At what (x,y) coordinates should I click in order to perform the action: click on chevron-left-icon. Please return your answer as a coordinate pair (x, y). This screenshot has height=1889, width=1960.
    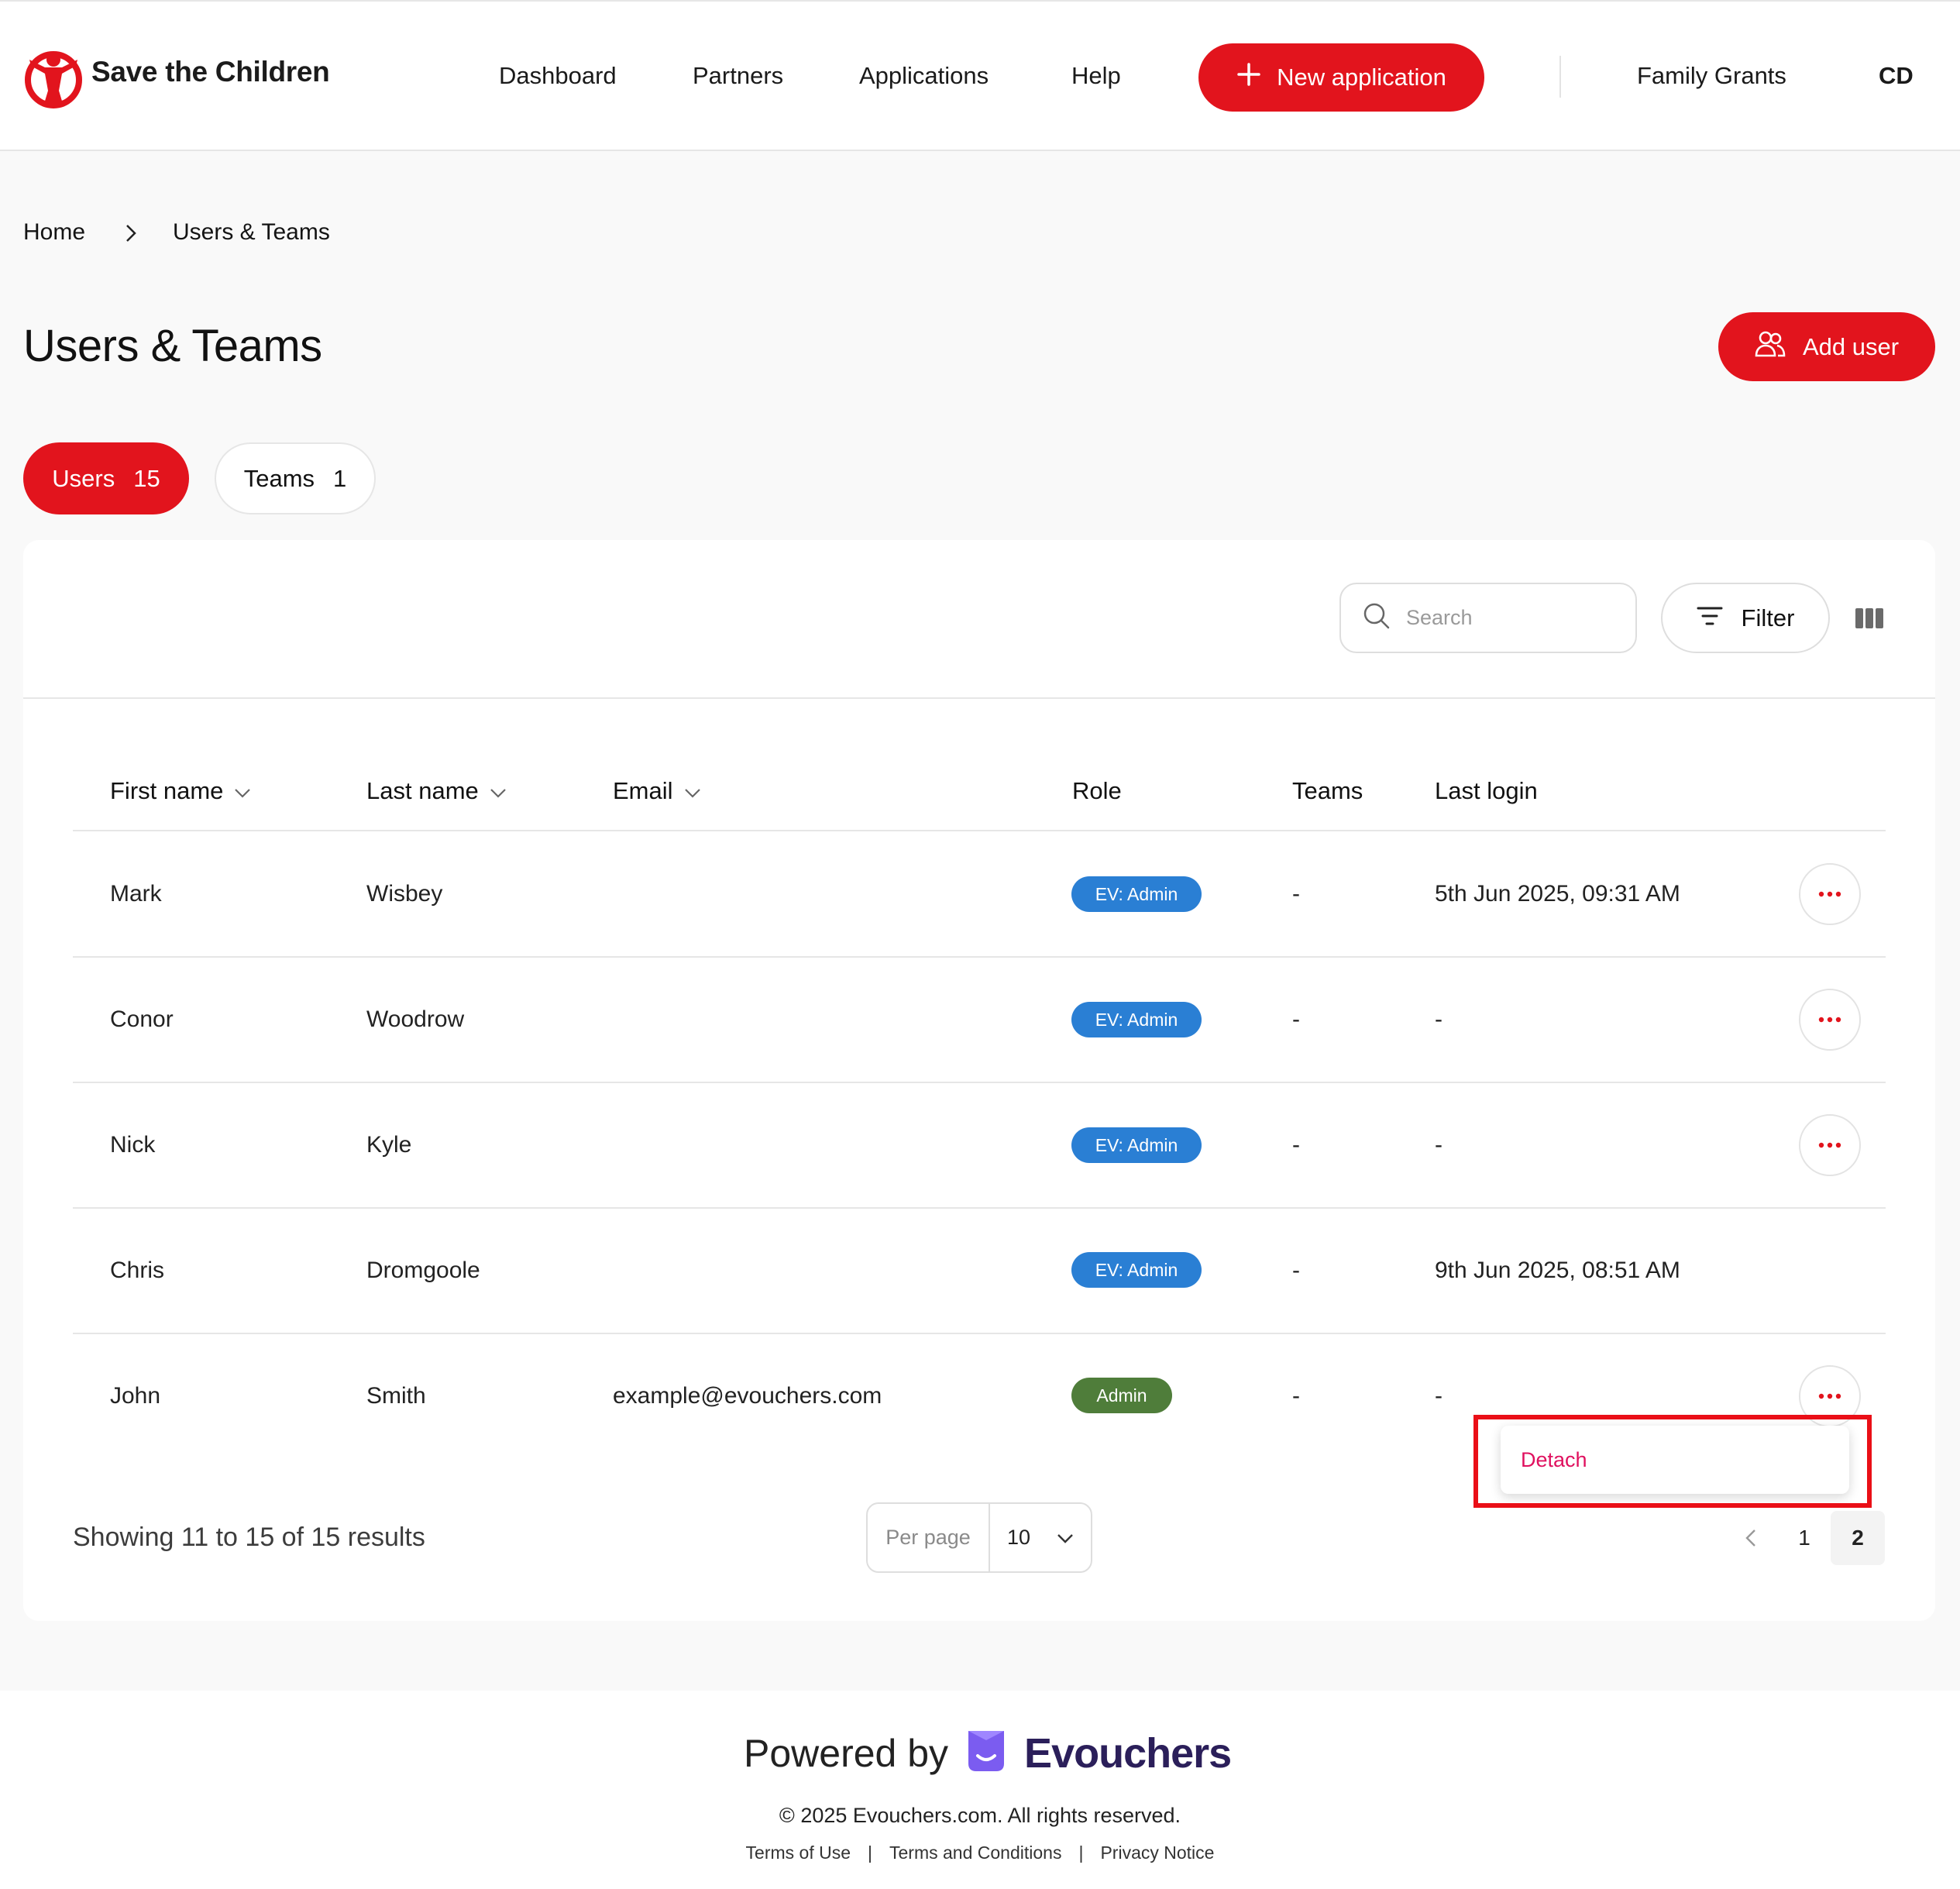
    Looking at the image, I should click on (1750, 1538).